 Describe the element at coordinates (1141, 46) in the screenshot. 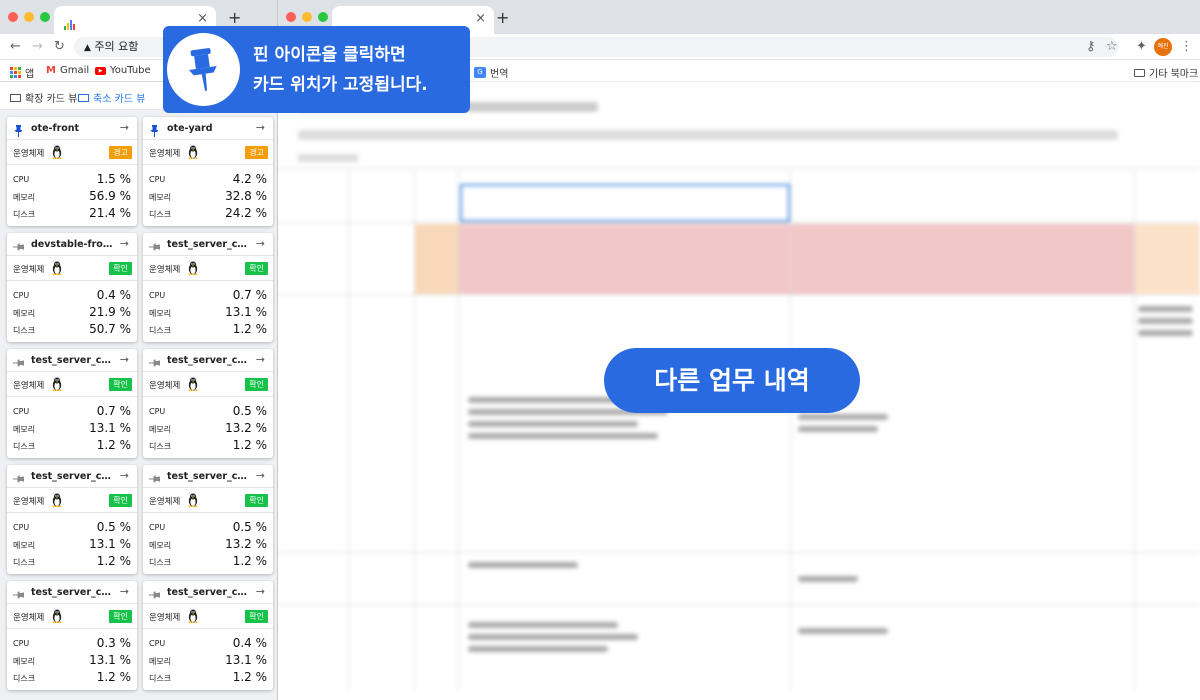

I see `extensions-icon: ✦` at that location.